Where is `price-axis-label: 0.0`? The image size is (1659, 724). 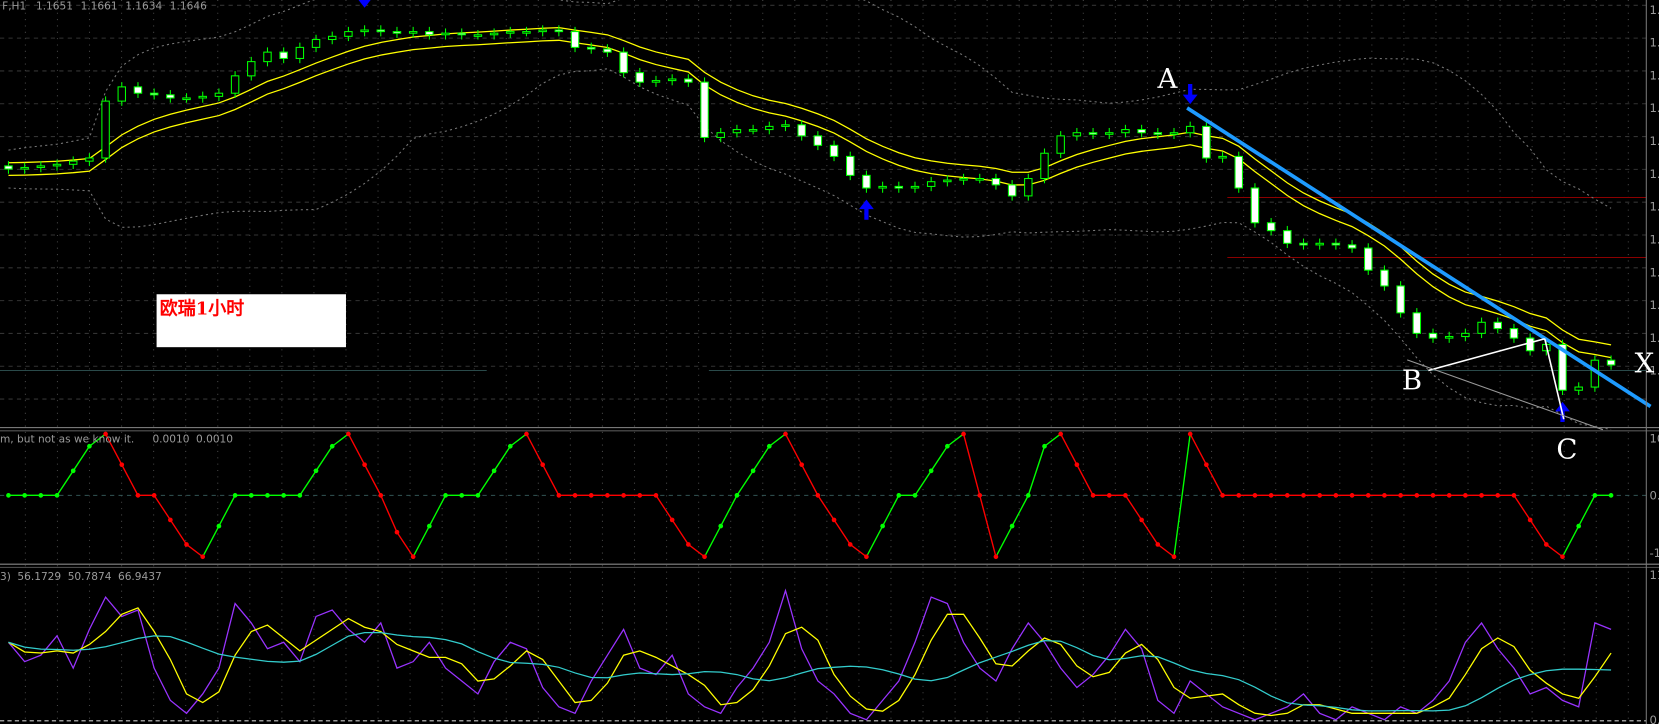 price-axis-label: 0.0 is located at coordinates (1654, 496).